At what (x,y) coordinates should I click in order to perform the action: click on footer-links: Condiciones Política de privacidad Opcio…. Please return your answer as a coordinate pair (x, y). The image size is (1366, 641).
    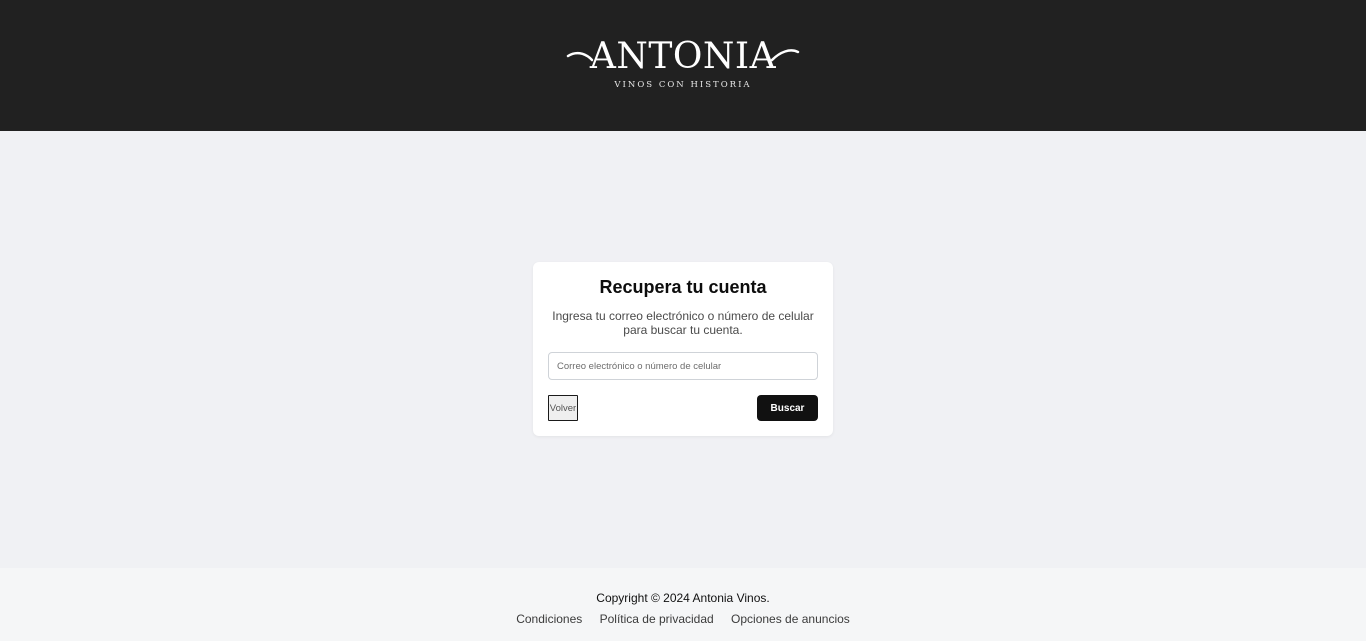
    Looking at the image, I should click on (683, 619).